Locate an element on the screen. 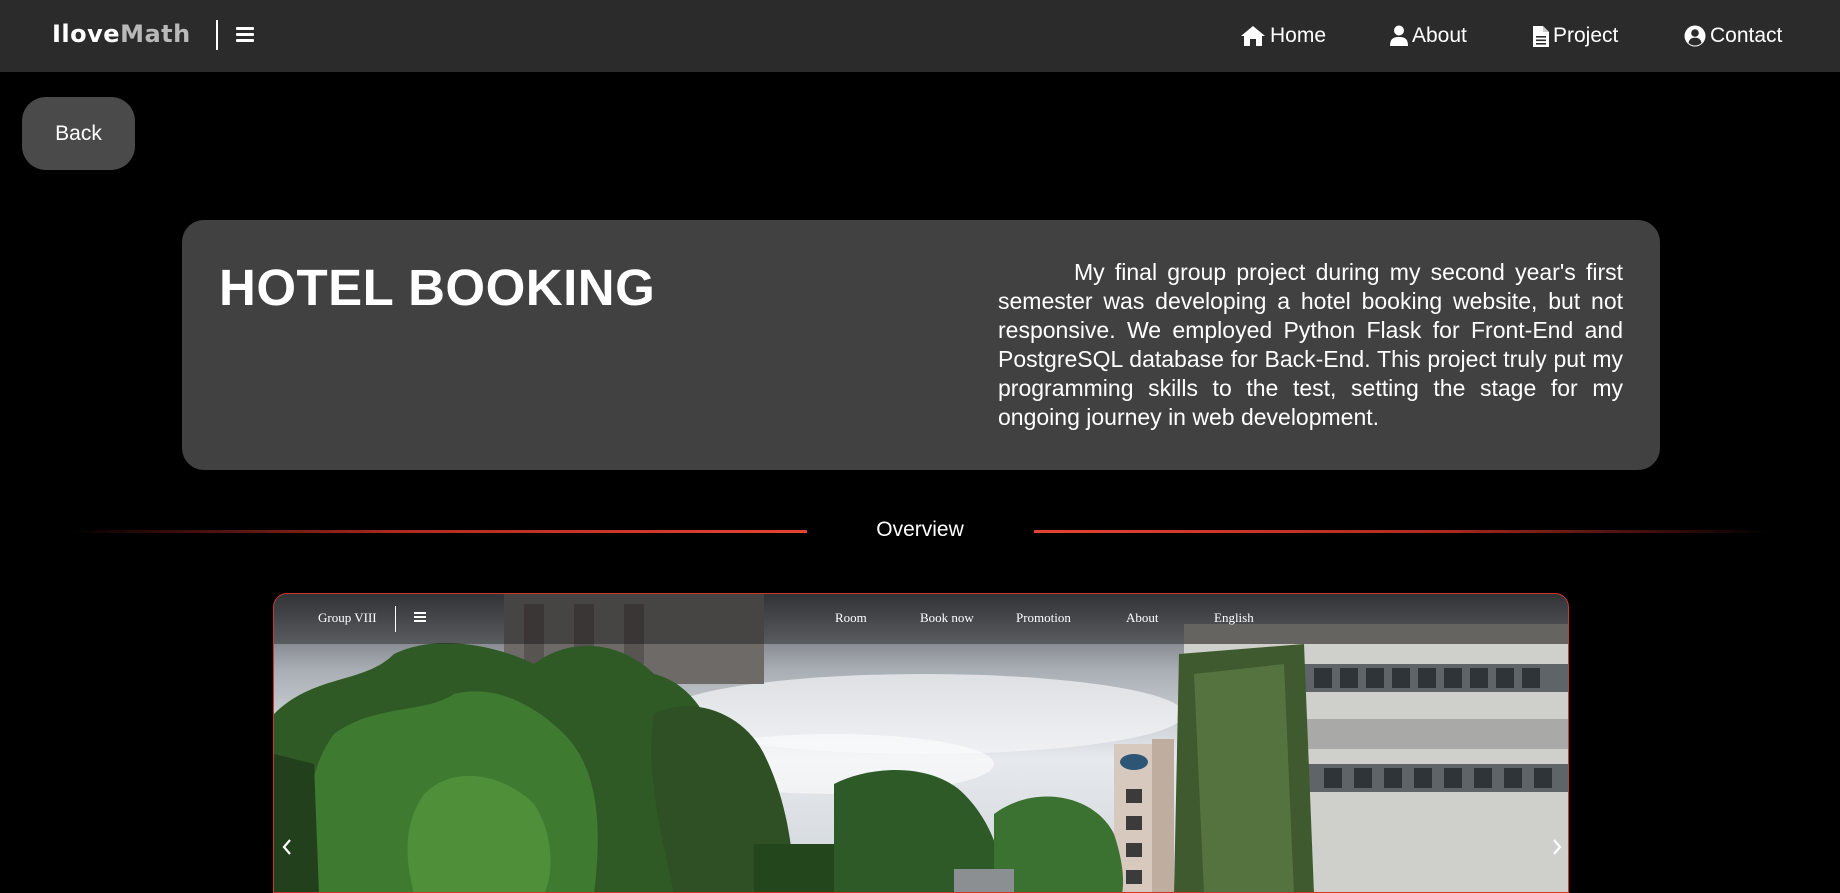  nav-item-about-label: About is located at coordinates (1439, 35).